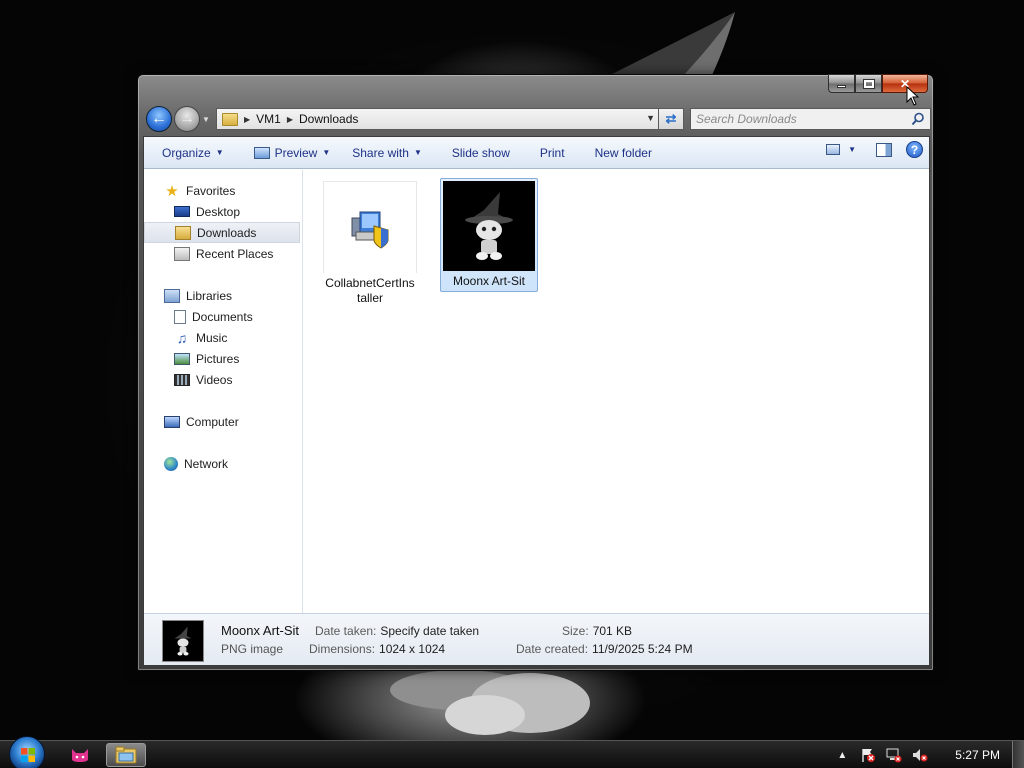  Describe the element at coordinates (450, 119) in the screenshot. I see `address-bar: ▶ VM1 ▶ Downloads ▼ ⇄` at that location.